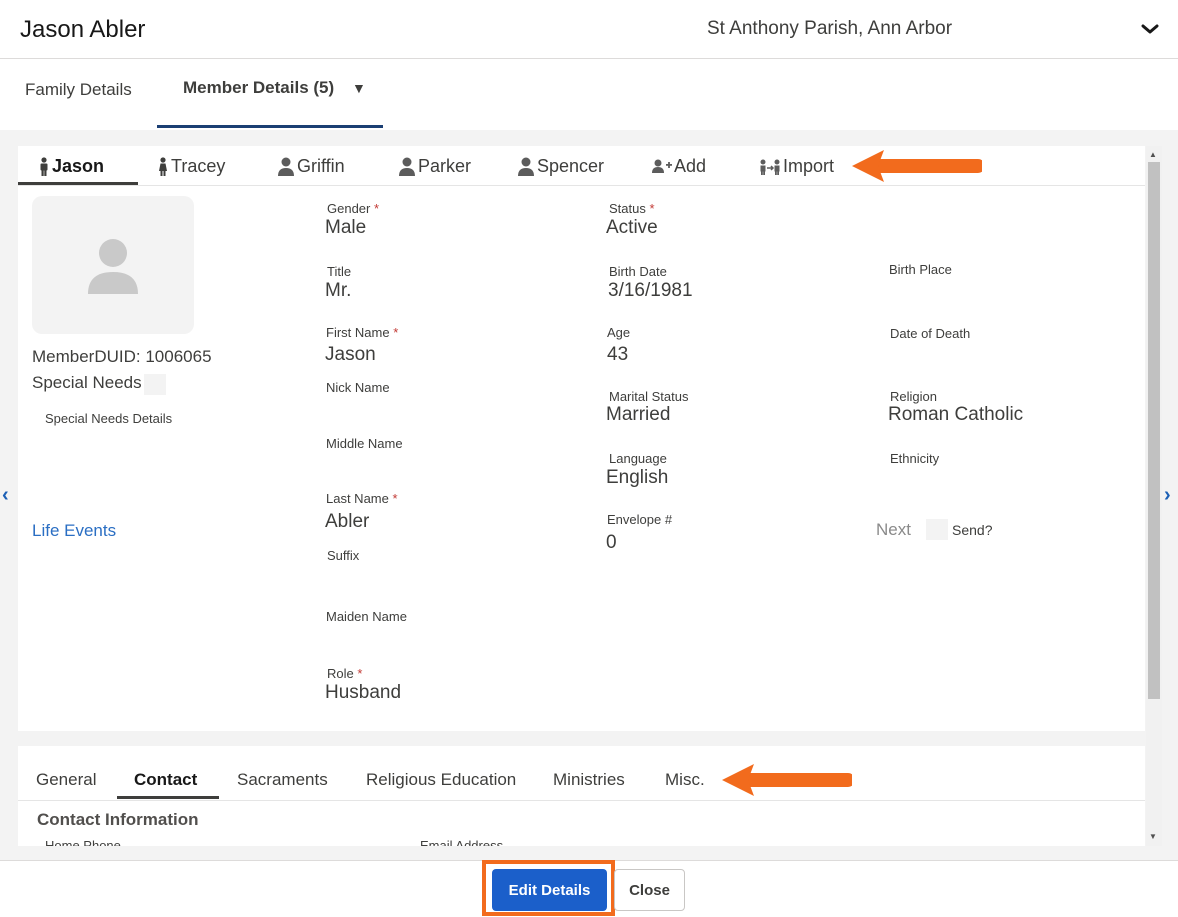 The image size is (1178, 917). What do you see at coordinates (589, 94) in the screenshot?
I see `top-tabs` at bounding box center [589, 94].